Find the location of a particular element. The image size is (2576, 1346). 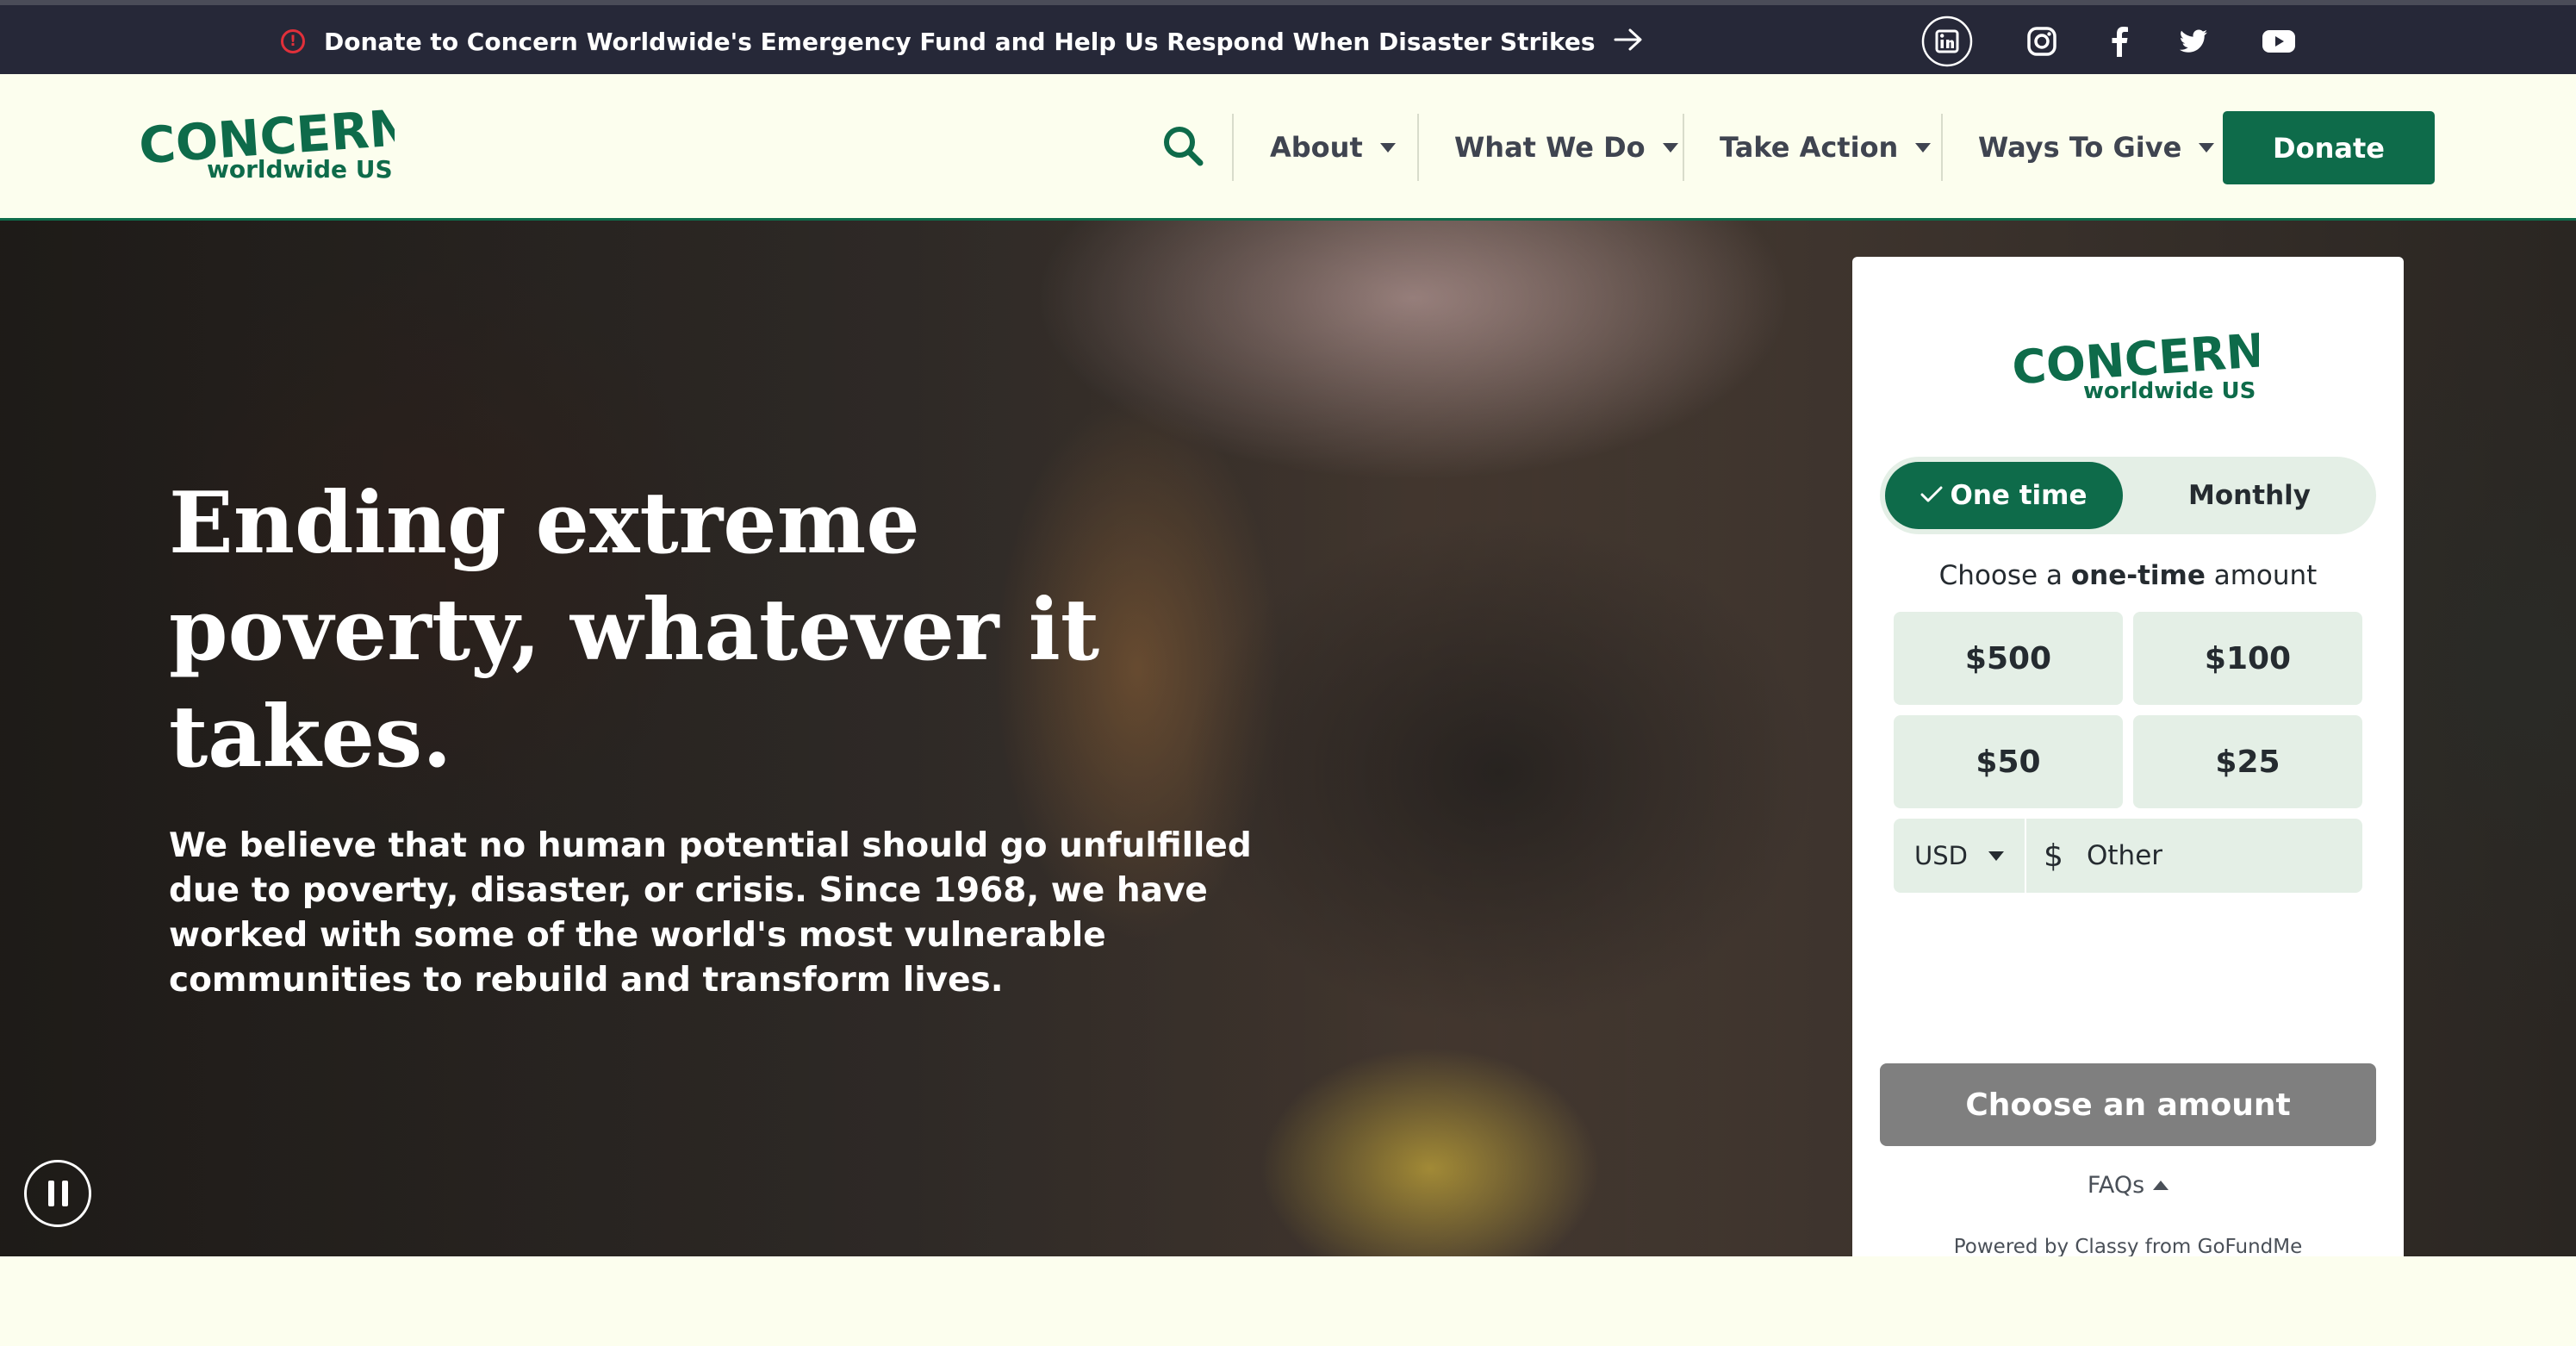

choose-suffix: amount is located at coordinates (2266, 576).